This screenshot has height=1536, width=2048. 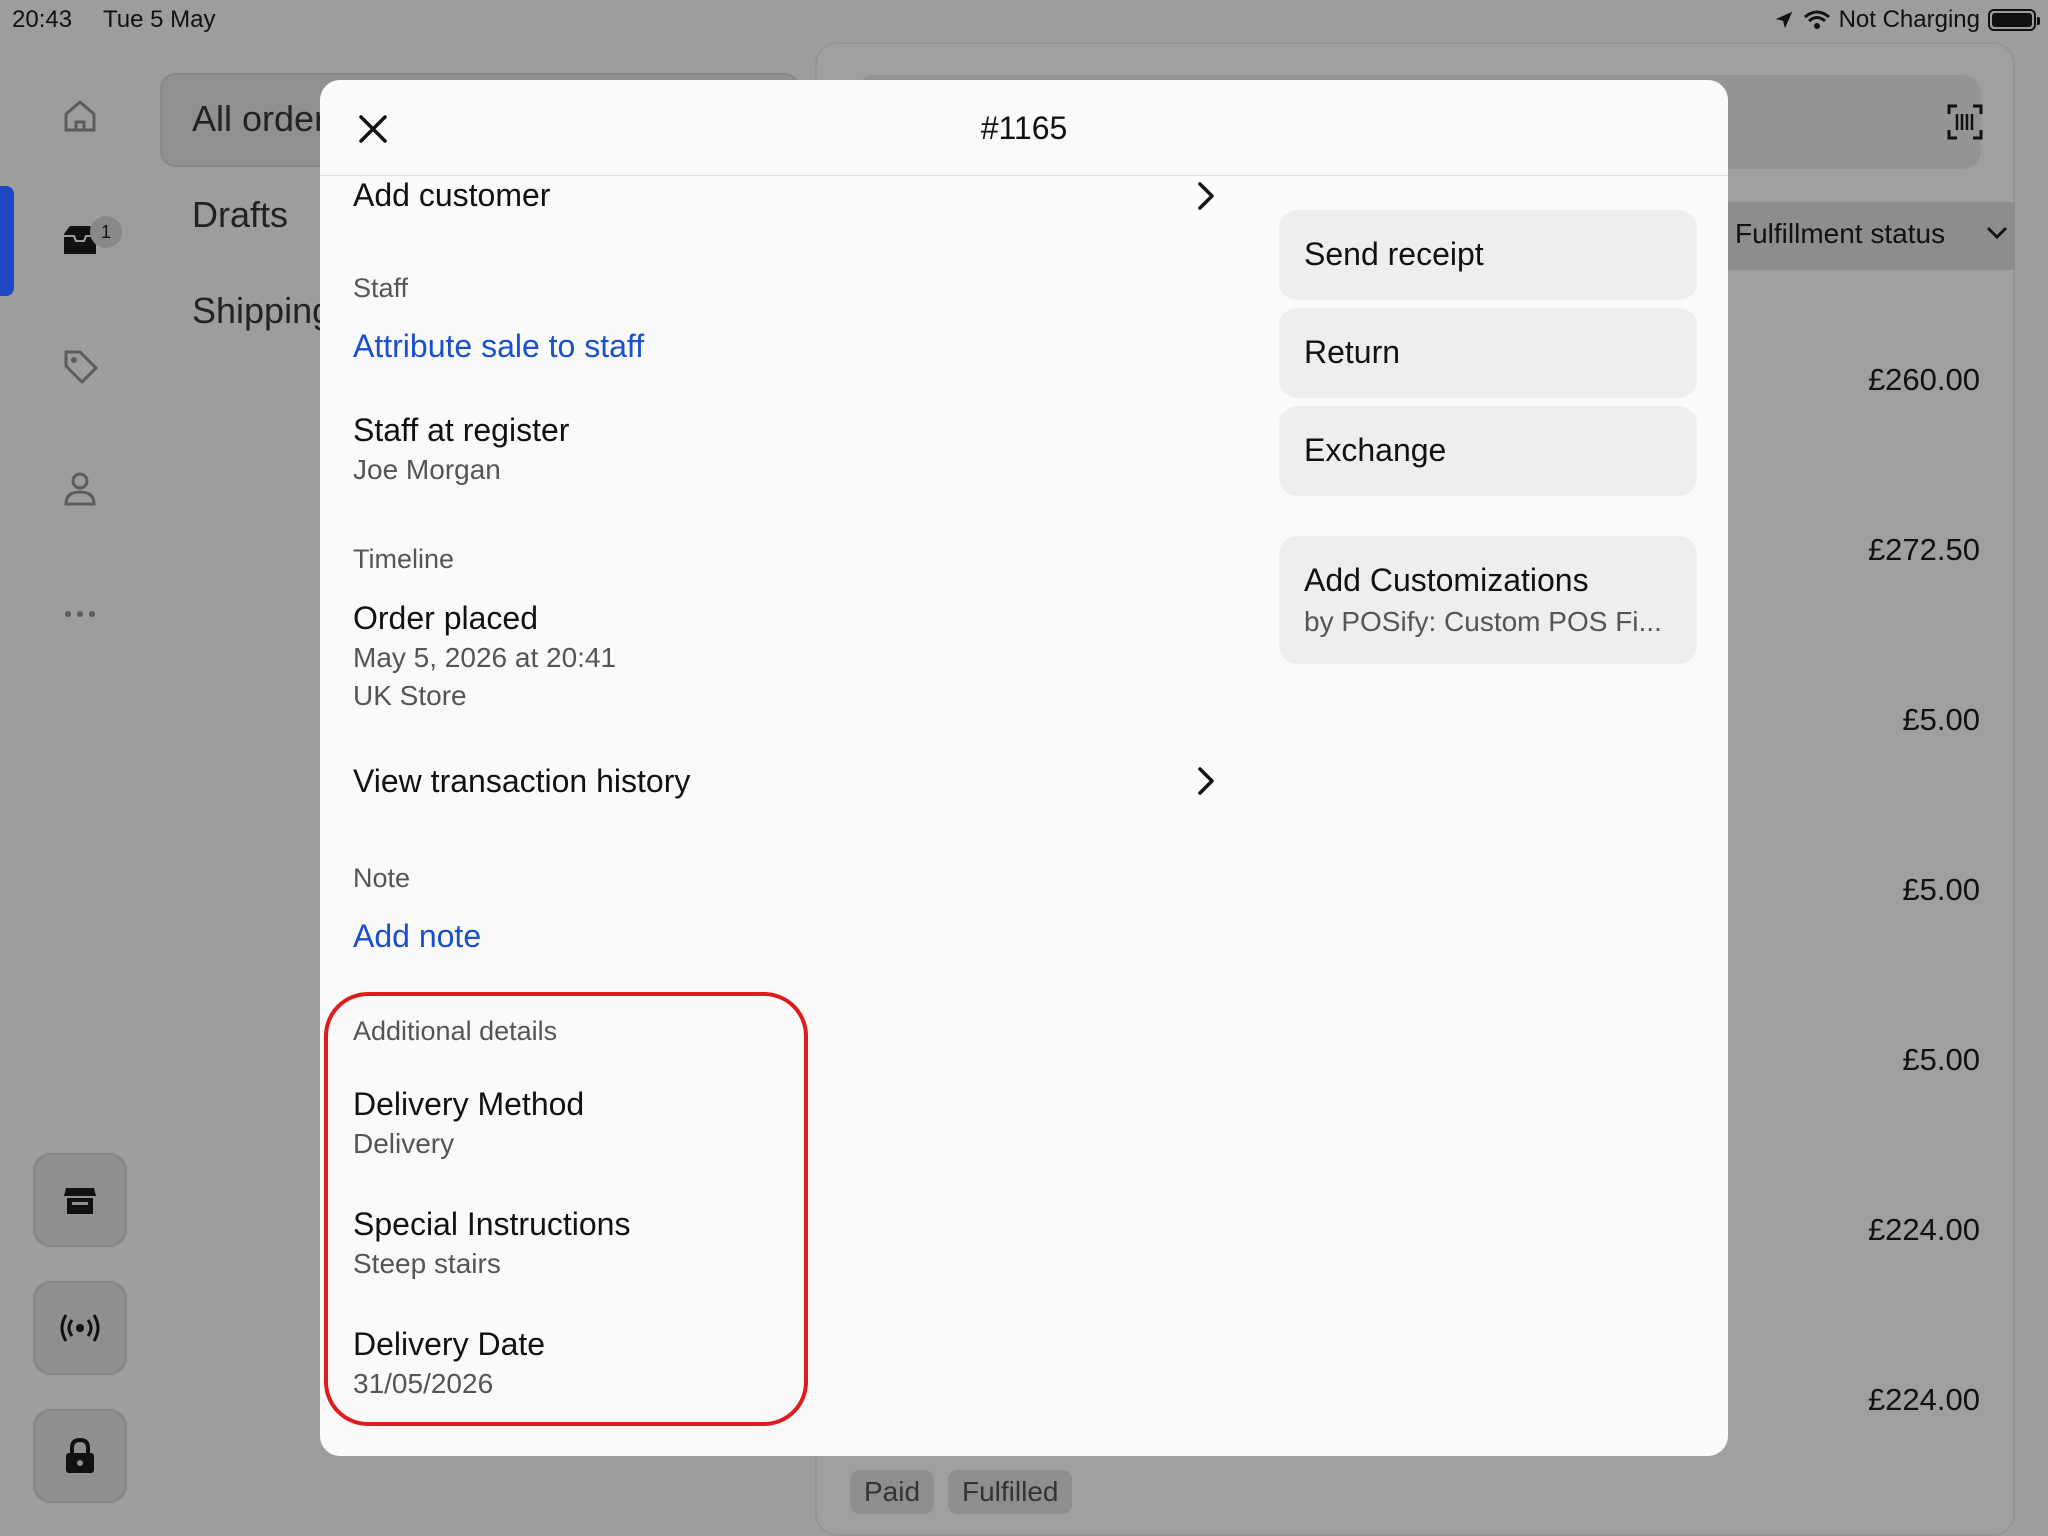 What do you see at coordinates (80, 116) in the screenshot?
I see `home-icon` at bounding box center [80, 116].